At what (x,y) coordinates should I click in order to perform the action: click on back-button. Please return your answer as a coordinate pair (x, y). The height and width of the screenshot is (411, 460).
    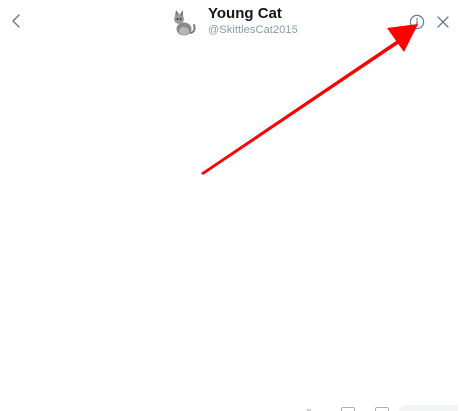
    Looking at the image, I should click on (17, 21).